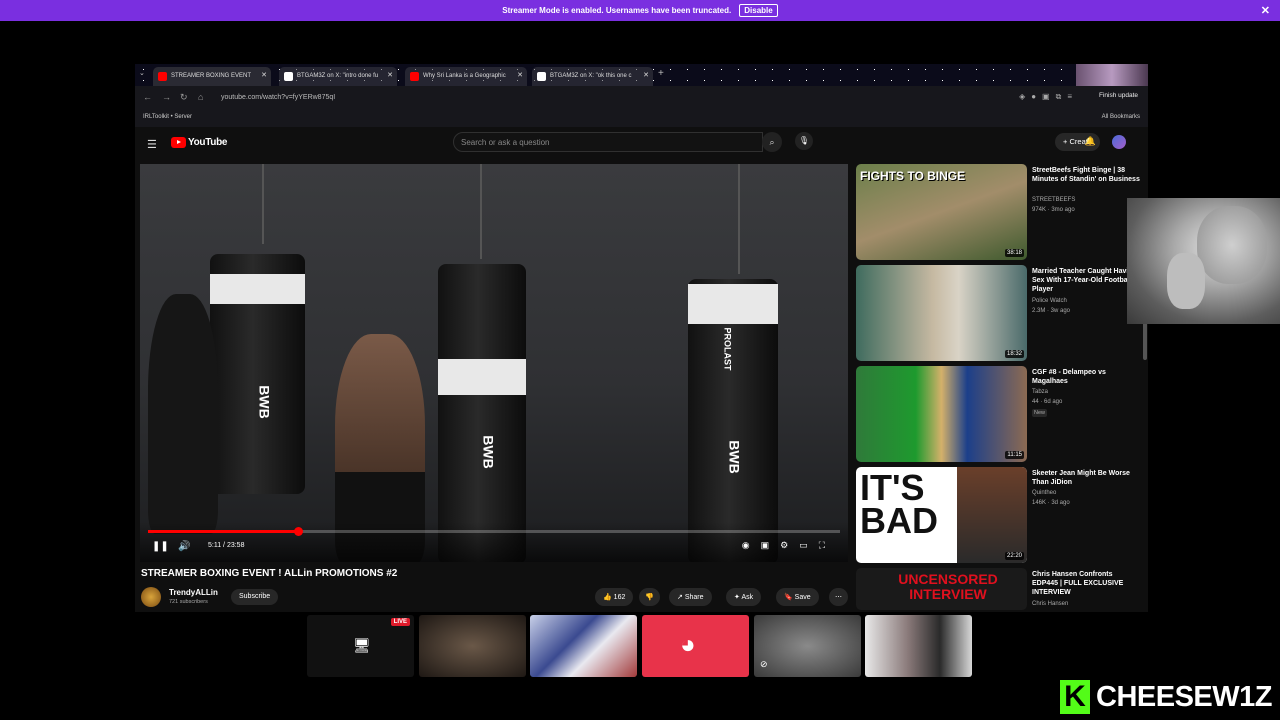 The width and height of the screenshot is (1280, 720). What do you see at coordinates (1040, 392) in the screenshot?
I see `recommendation-channel: Tabza` at bounding box center [1040, 392].